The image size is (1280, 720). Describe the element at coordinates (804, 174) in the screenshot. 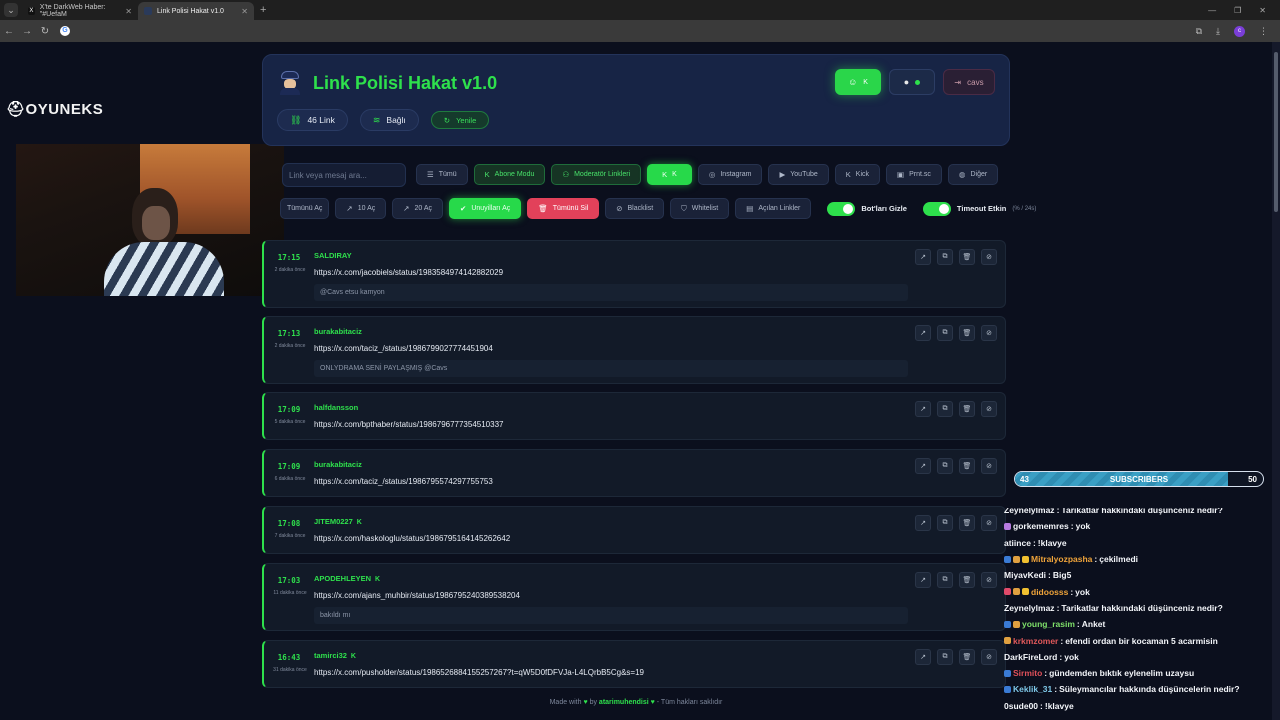

I see `filter-label: YouTube` at that location.